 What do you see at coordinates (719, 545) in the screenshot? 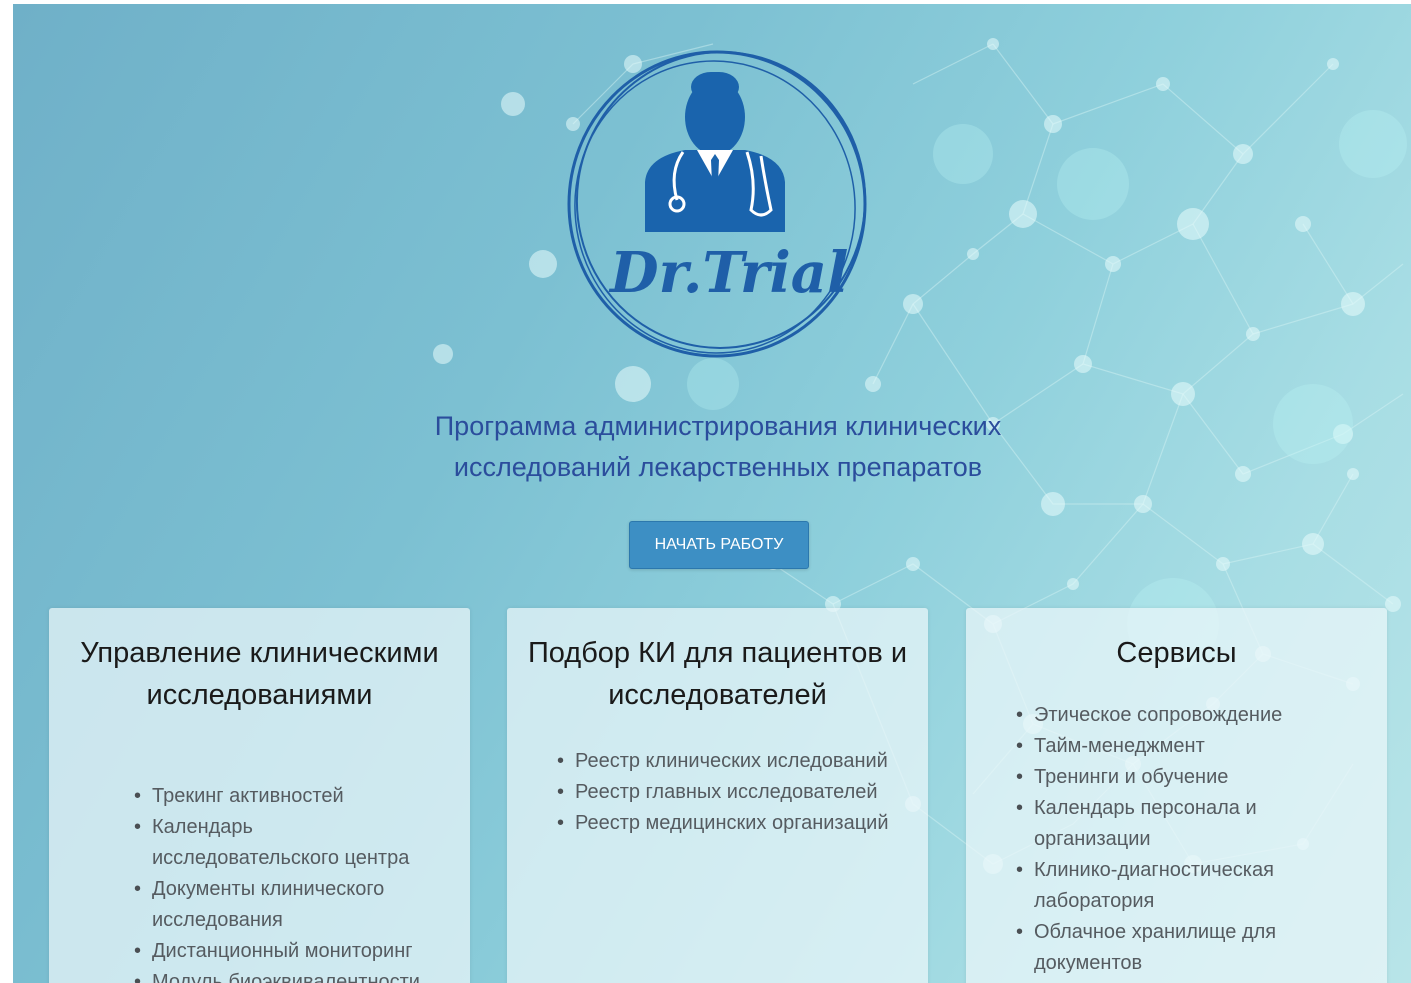
I see `start-work-button: НАЧАТЬ РАБОТУ` at bounding box center [719, 545].